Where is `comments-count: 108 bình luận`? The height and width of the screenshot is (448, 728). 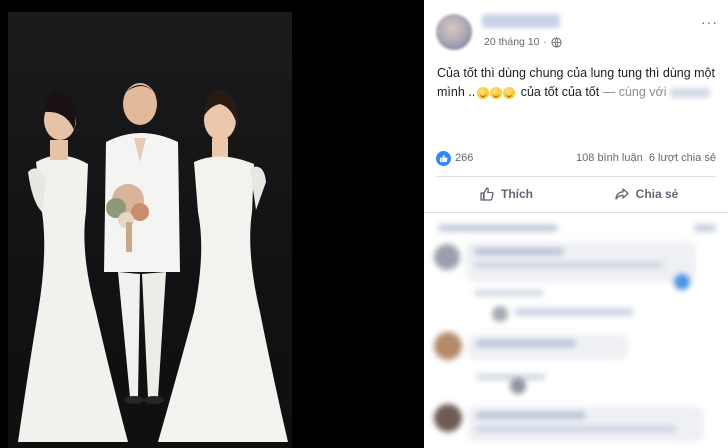
comments-count: 108 bình luận is located at coordinates (609, 158).